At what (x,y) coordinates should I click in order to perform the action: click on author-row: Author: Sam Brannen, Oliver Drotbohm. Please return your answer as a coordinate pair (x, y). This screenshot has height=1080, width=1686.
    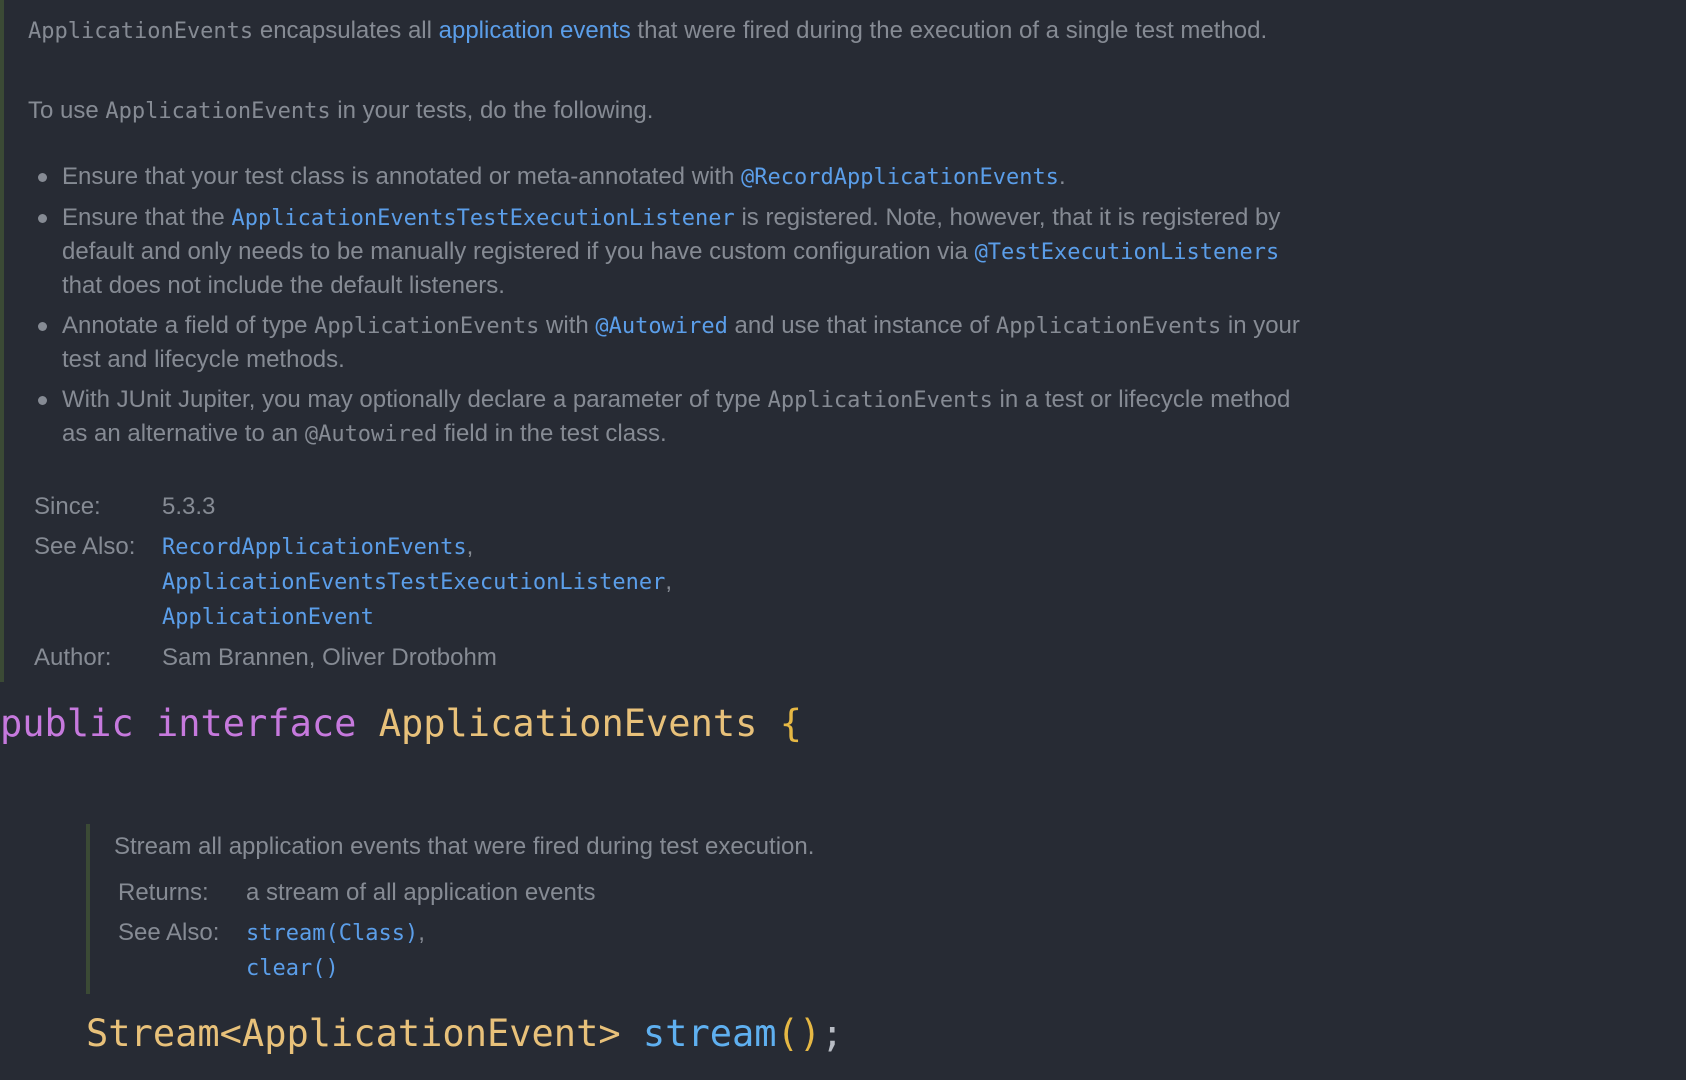
    Looking at the image, I should click on (353, 655).